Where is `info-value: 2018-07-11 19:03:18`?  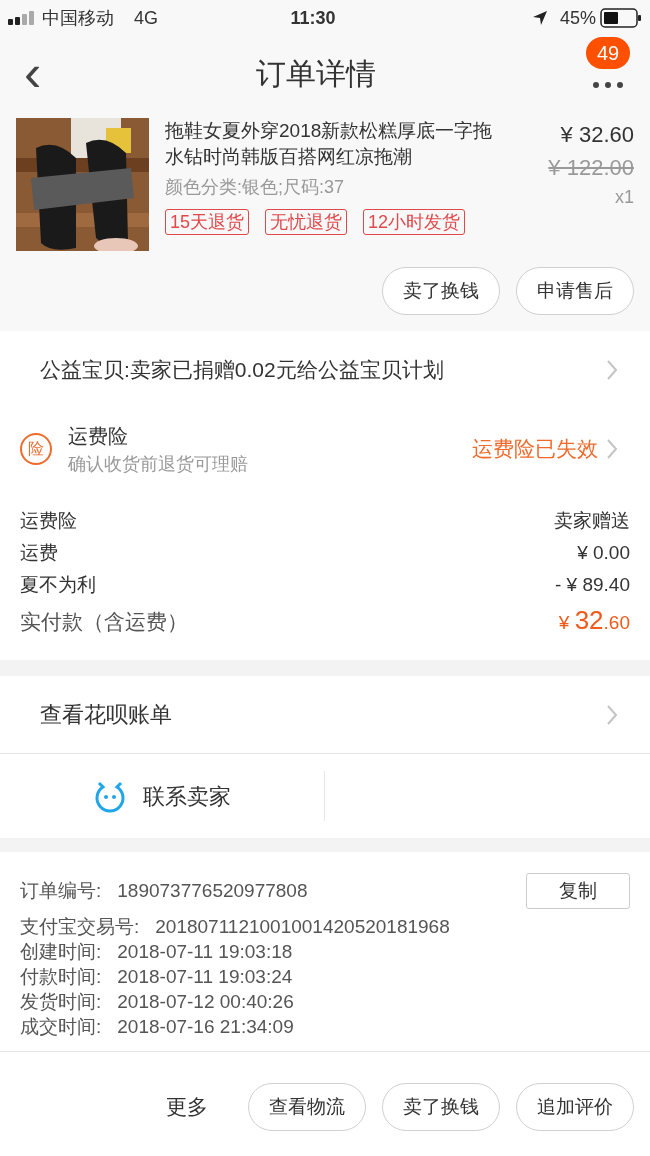
info-value: 2018-07-11 19:03:18 is located at coordinates (205, 952).